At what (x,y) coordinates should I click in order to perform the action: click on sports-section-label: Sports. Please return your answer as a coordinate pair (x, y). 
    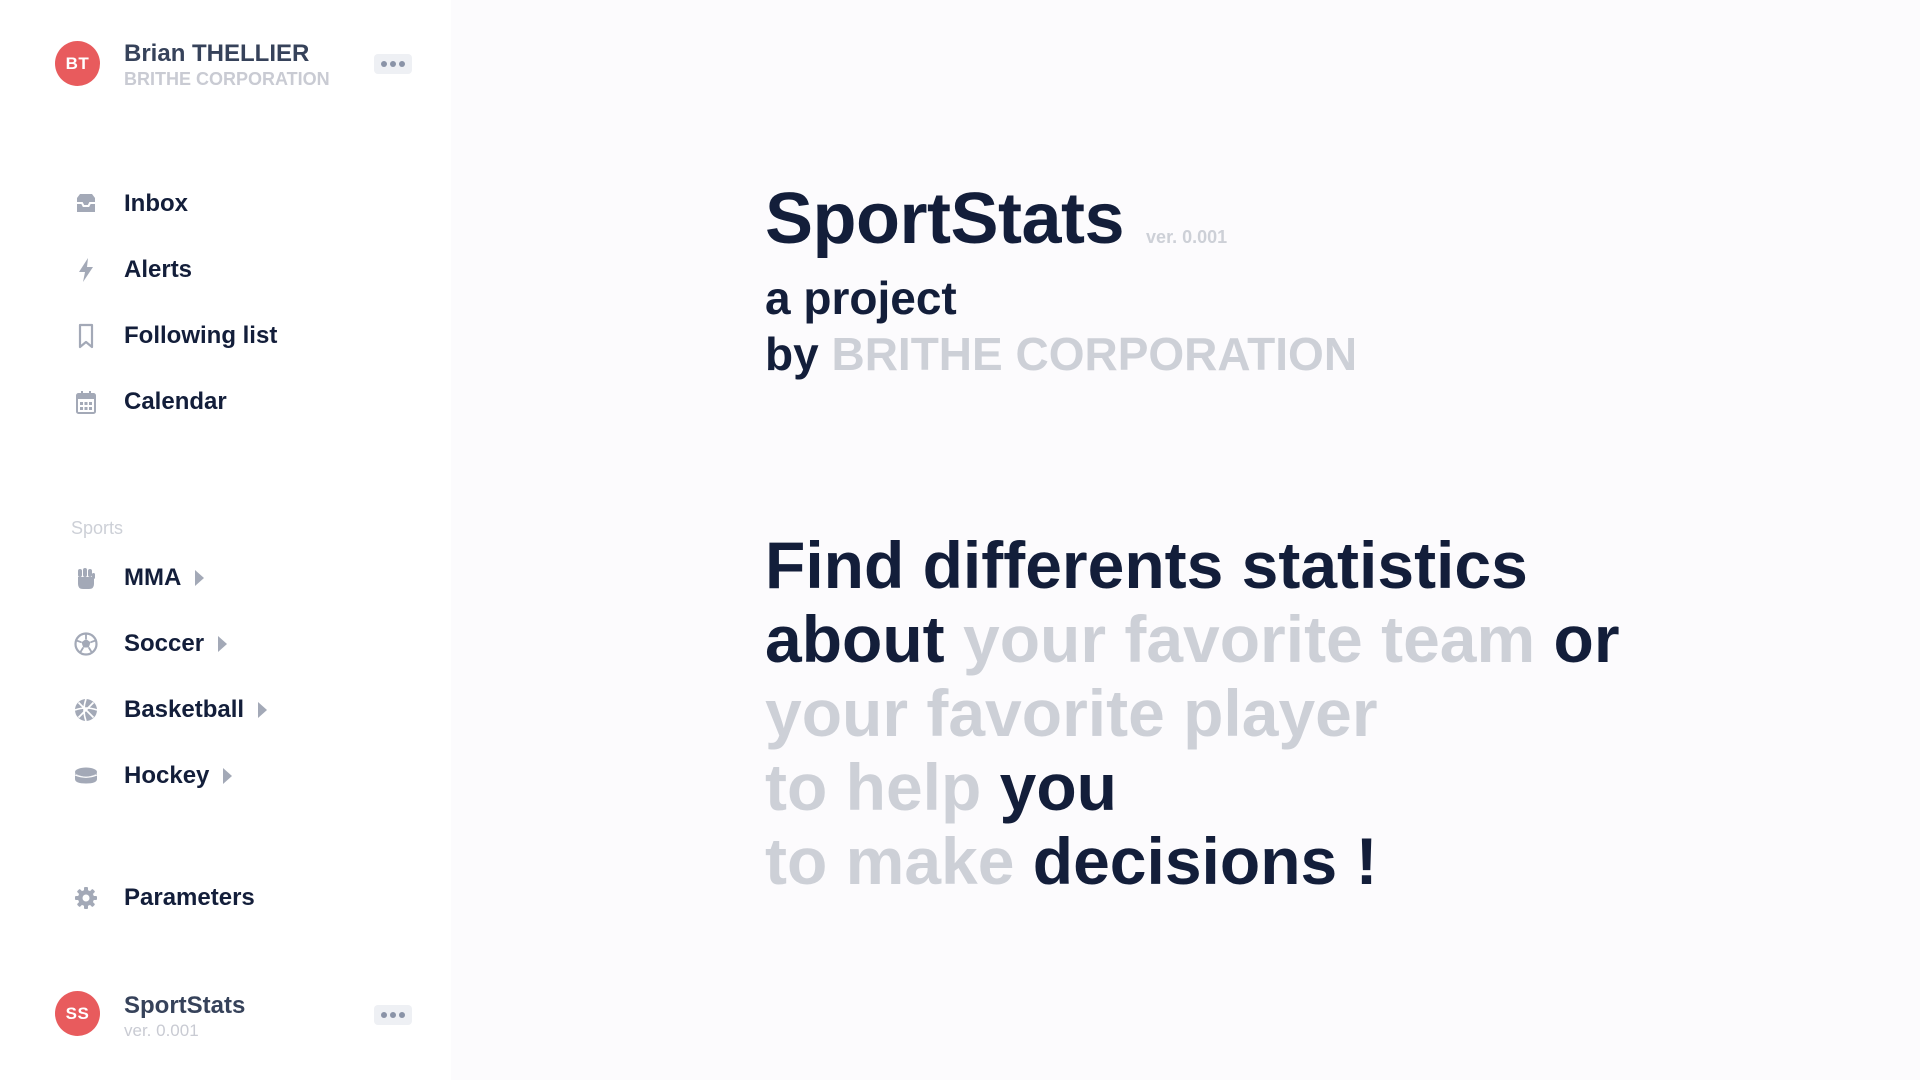
    Looking at the image, I should click on (97, 528).